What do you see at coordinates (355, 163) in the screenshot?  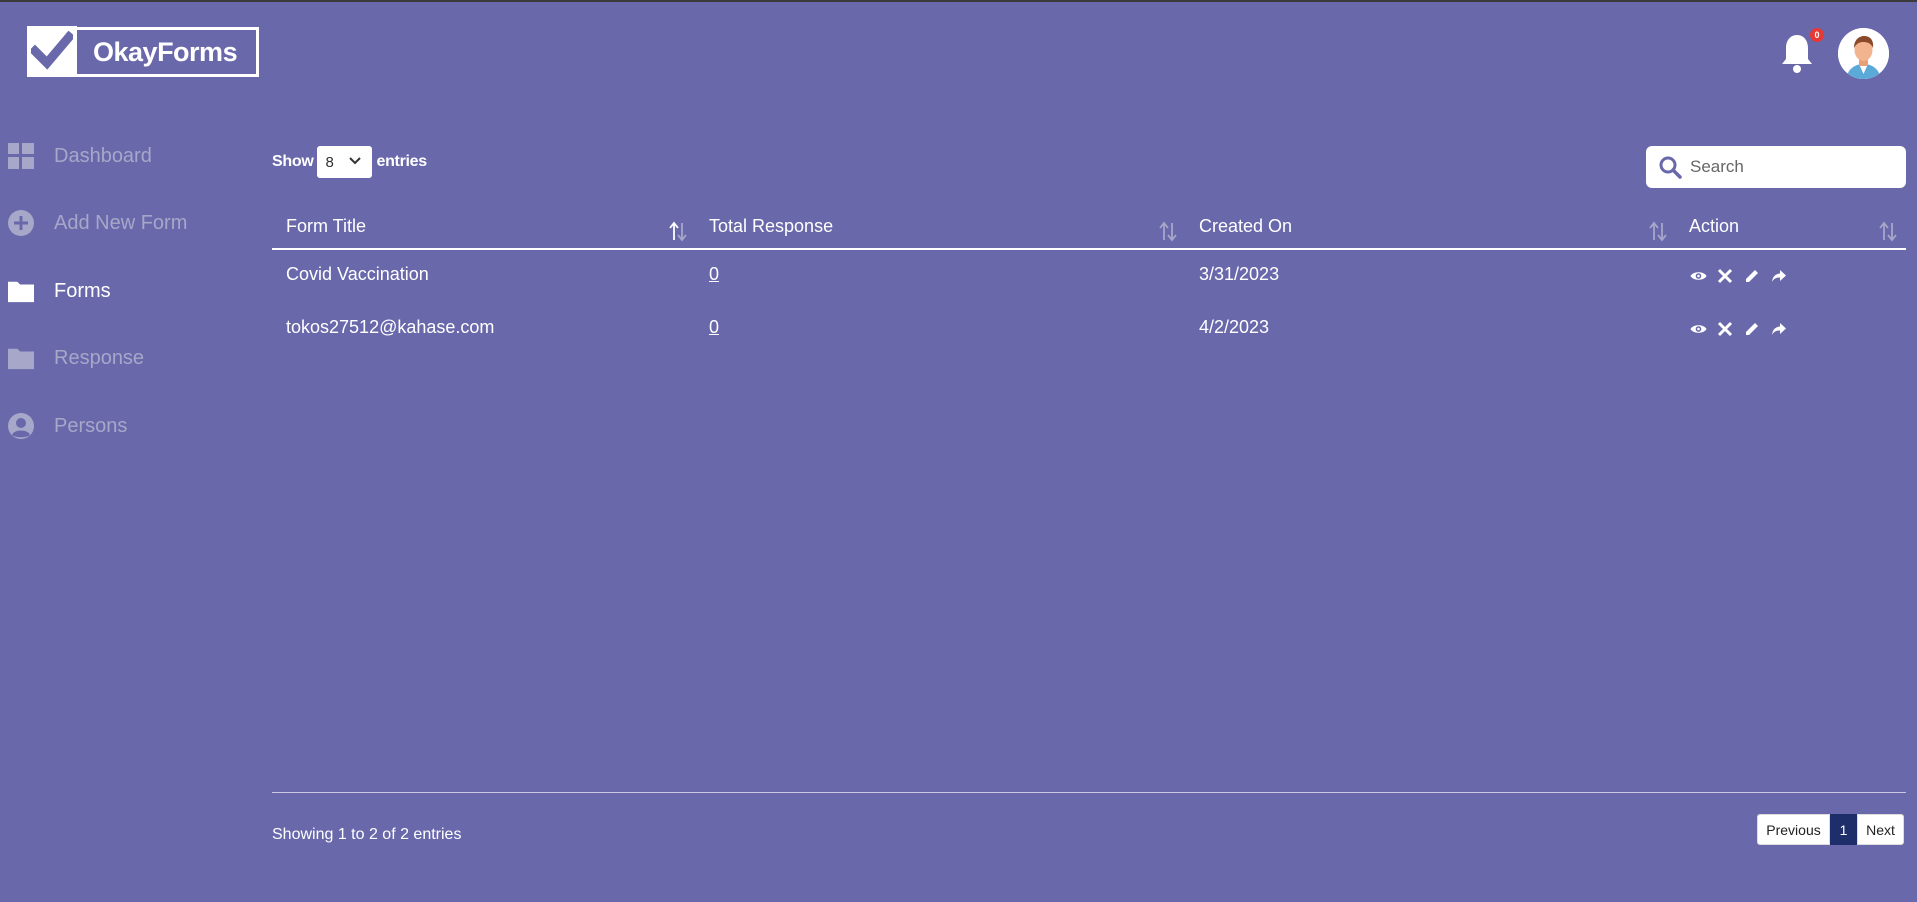 I see `chevron-down-icon` at bounding box center [355, 163].